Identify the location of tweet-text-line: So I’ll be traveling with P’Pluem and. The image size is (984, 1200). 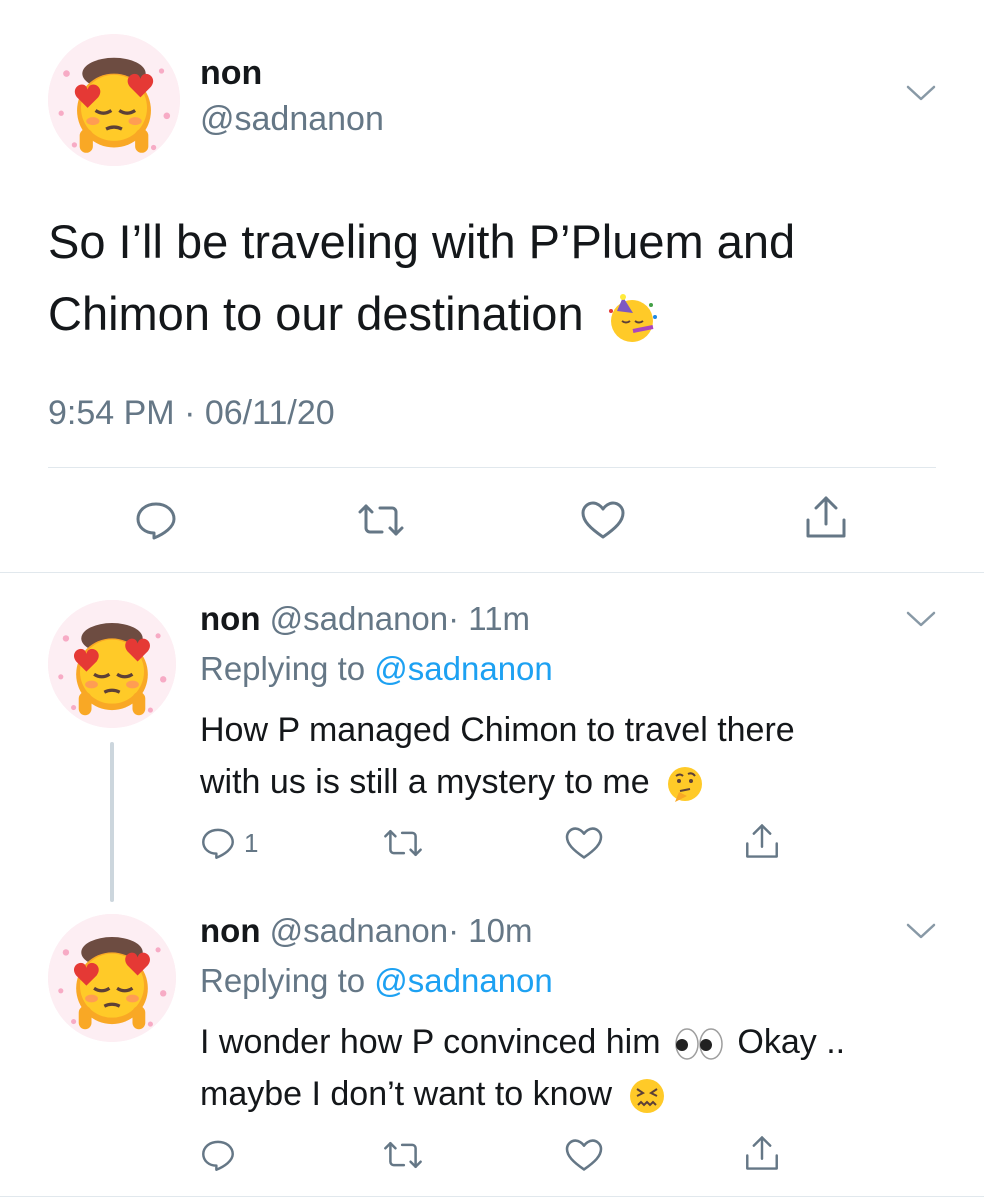
(422, 241).